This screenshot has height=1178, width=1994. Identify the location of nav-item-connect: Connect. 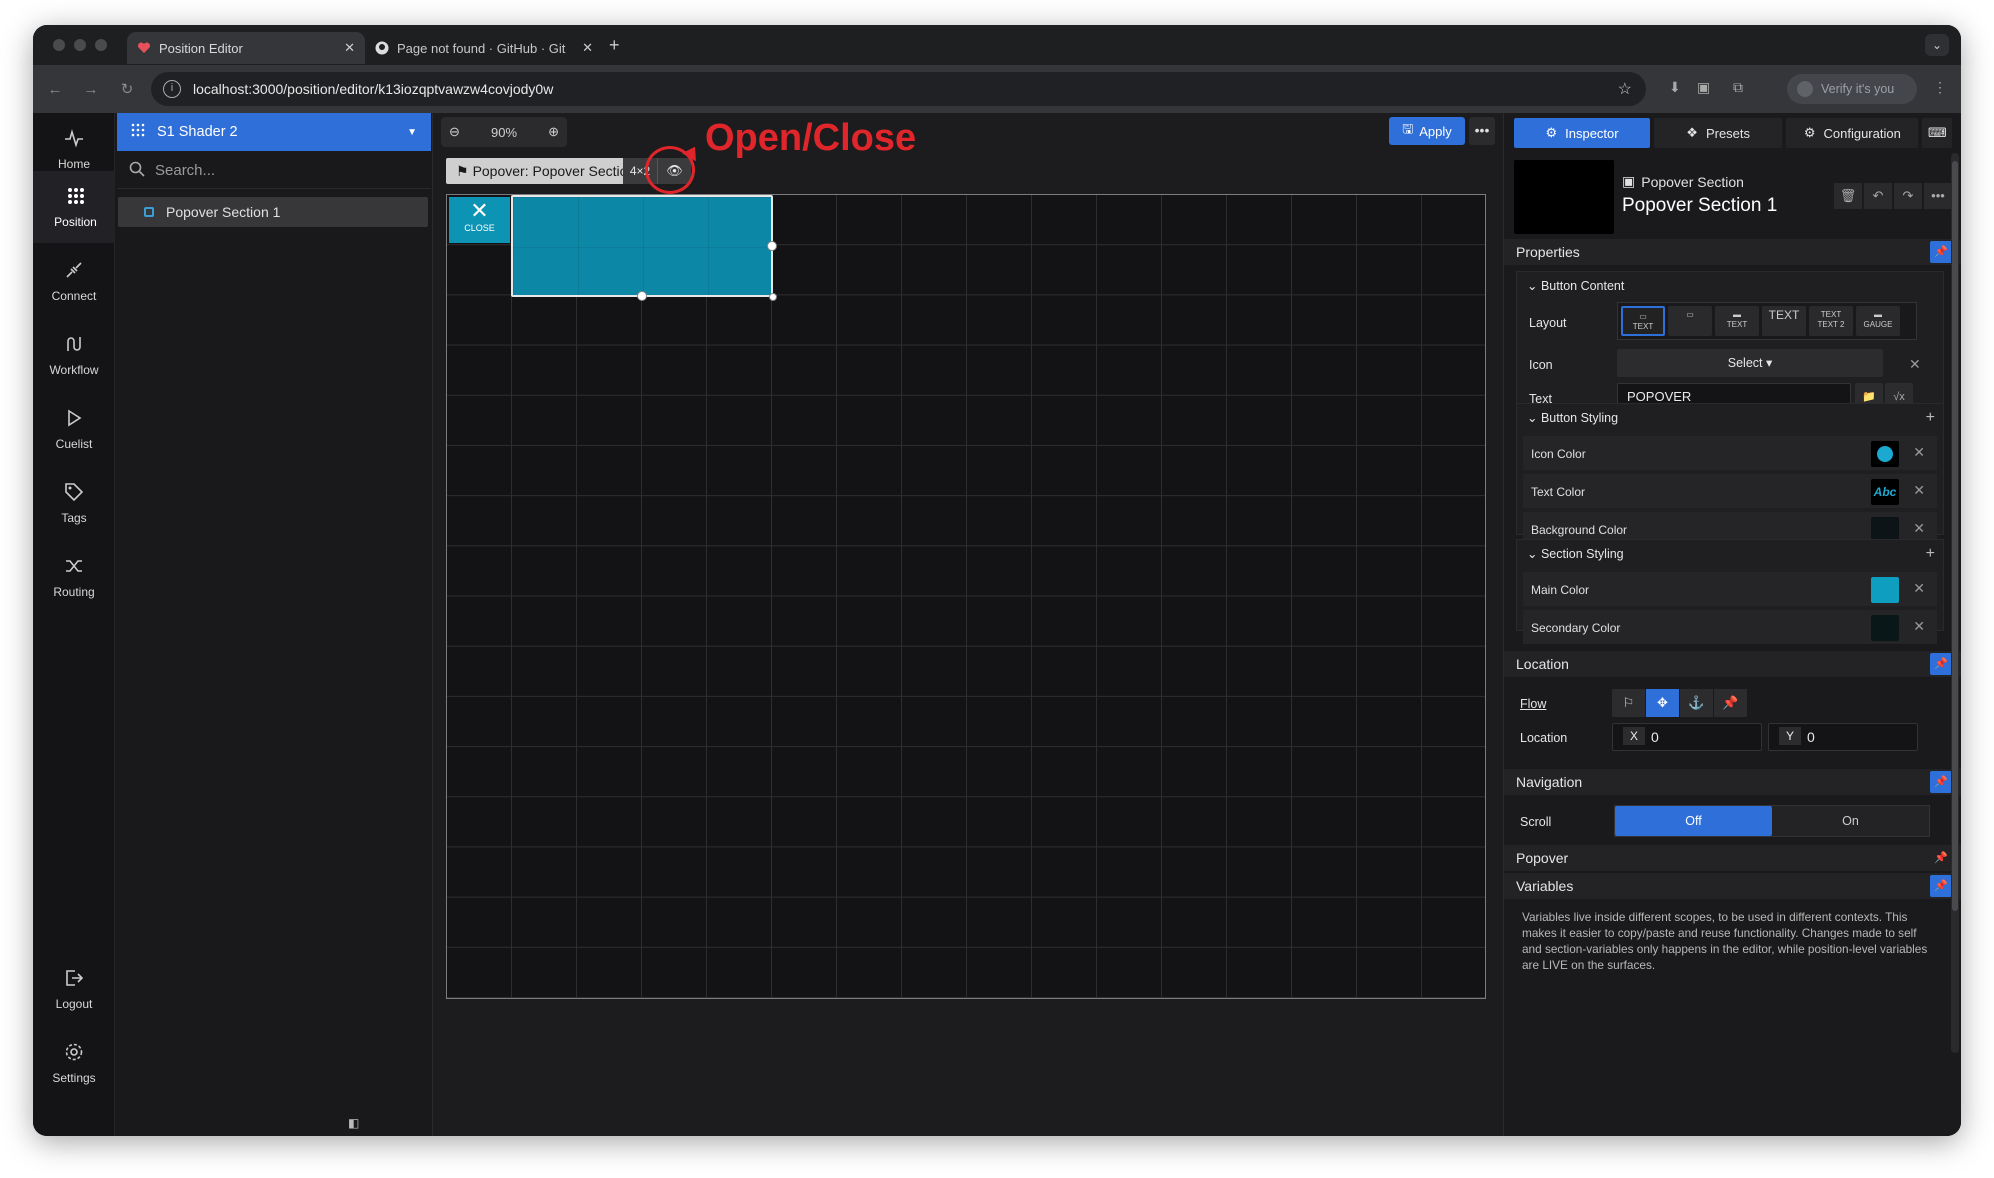
(74, 281).